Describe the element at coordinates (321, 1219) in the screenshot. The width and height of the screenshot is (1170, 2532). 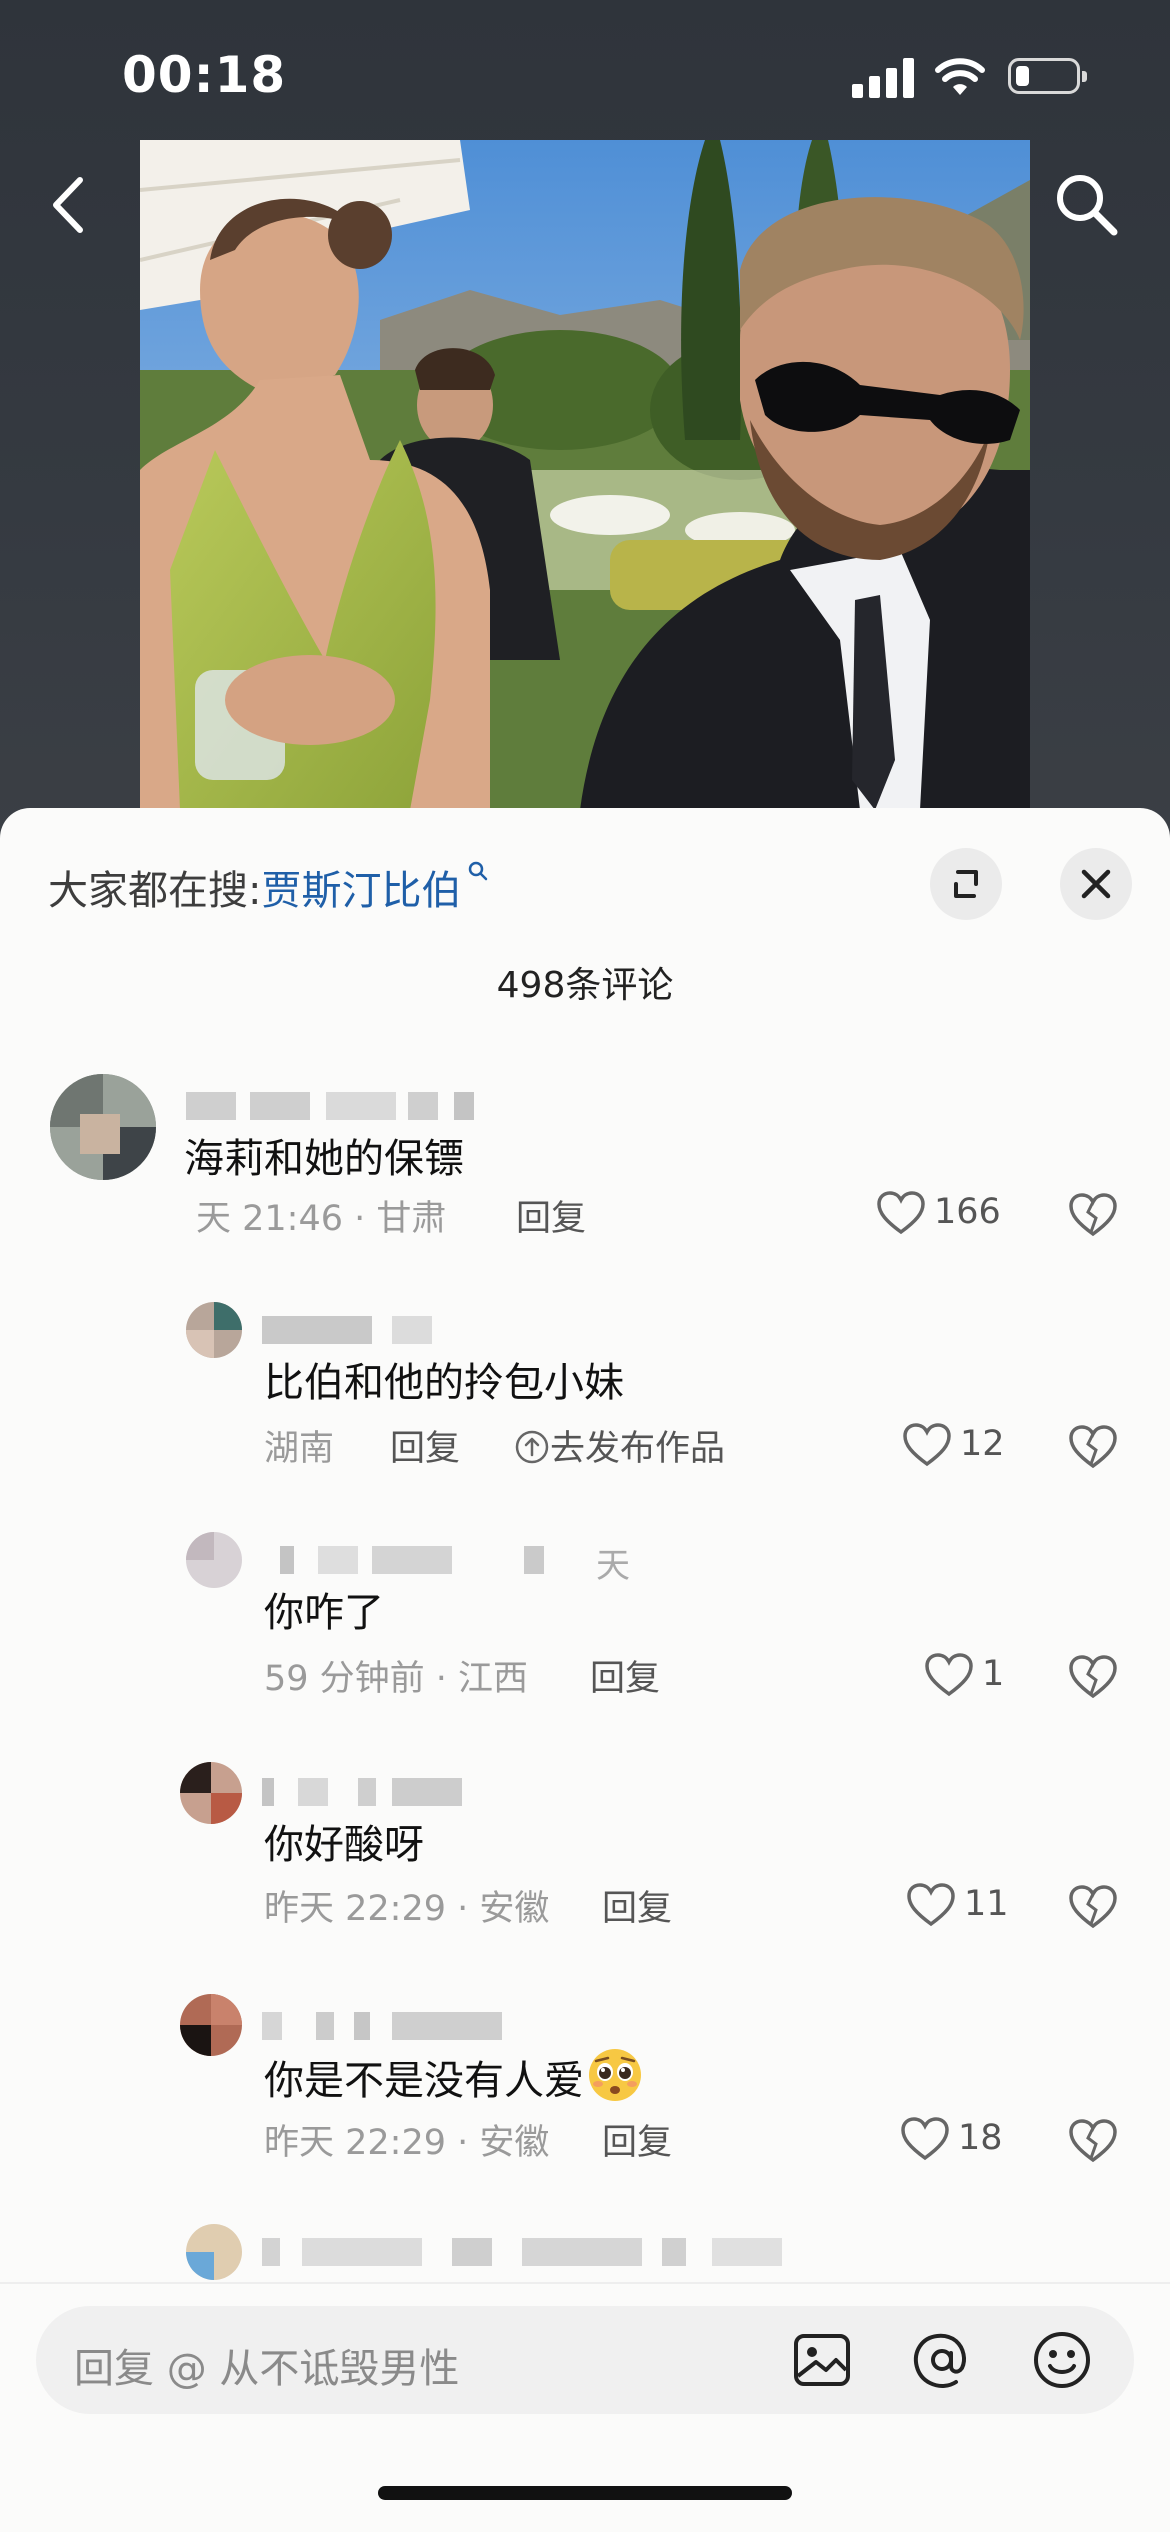
I see `comment-meta: 天 21:46 · 甘肃` at that location.